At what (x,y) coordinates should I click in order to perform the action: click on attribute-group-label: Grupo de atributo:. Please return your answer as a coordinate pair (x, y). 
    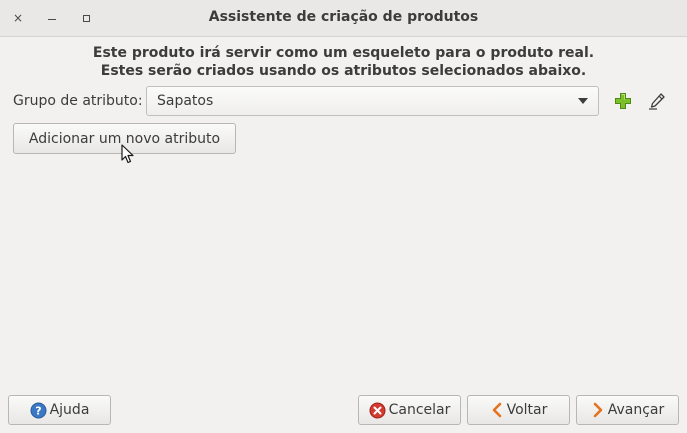
    Looking at the image, I should click on (78, 101).